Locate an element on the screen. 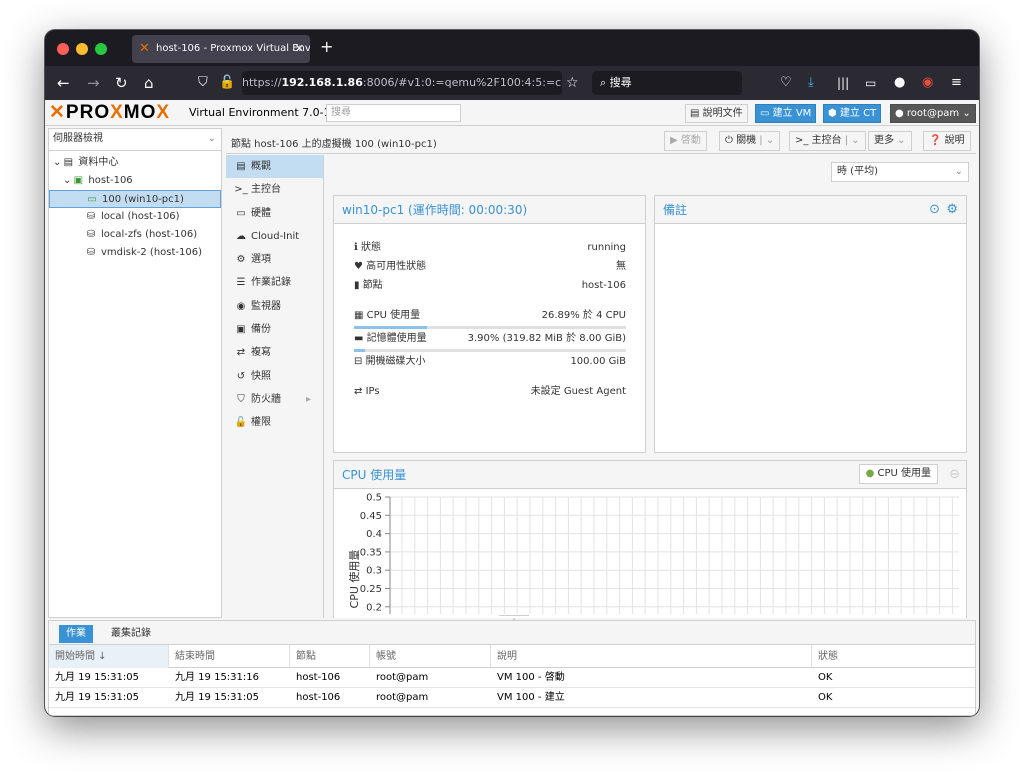 This screenshot has width=1024, height=776. subnav-item-task-history: ☰ 作業記錄 is located at coordinates (274, 282).